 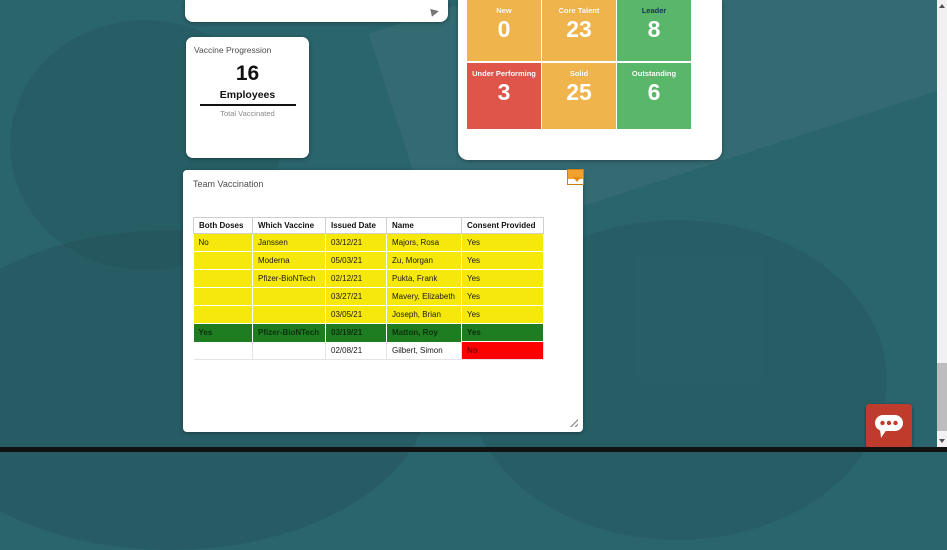 I want to click on table-cell: Matton, Roy, so click(x=424, y=332).